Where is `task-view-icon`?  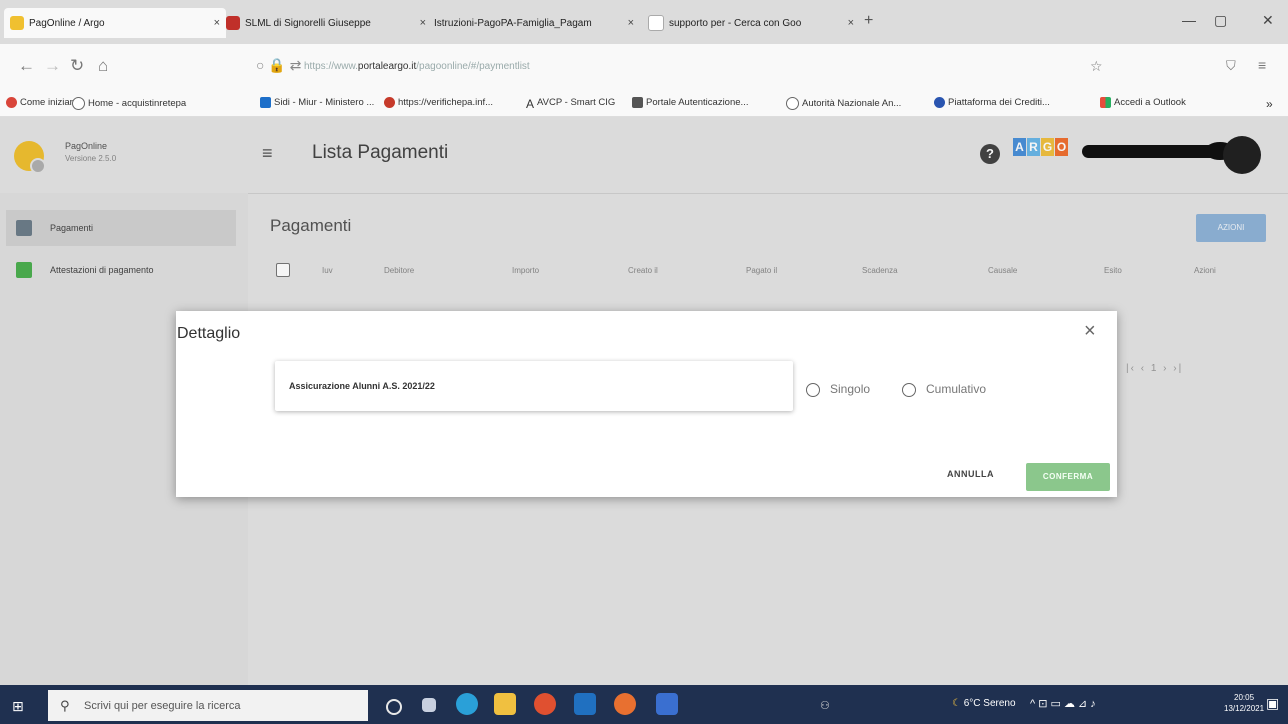 task-view-icon is located at coordinates (429, 705).